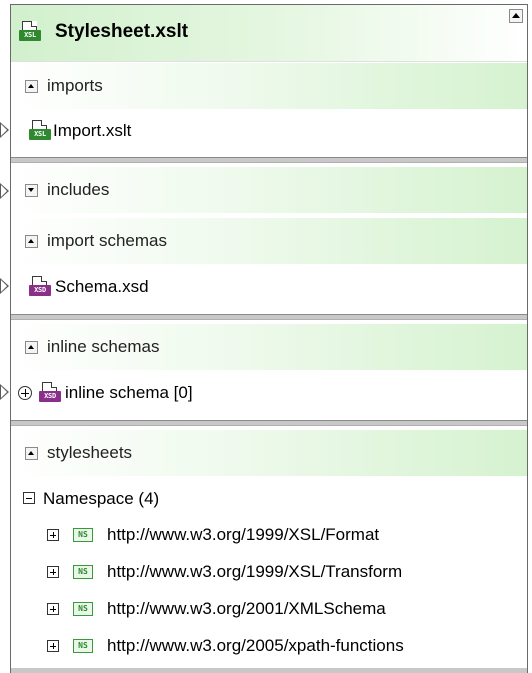 This screenshot has width=532, height=673. What do you see at coordinates (92, 130) in the screenshot?
I see `import-item-label: Import.xslt` at bounding box center [92, 130].